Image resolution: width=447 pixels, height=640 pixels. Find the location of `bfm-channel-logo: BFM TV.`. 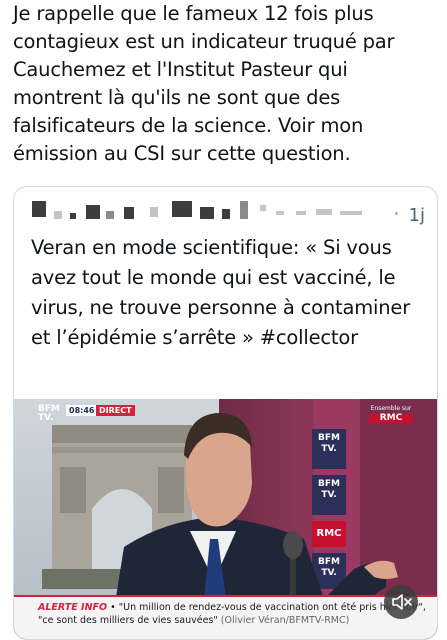

bfm-channel-logo: BFM TV. is located at coordinates (49, 413).